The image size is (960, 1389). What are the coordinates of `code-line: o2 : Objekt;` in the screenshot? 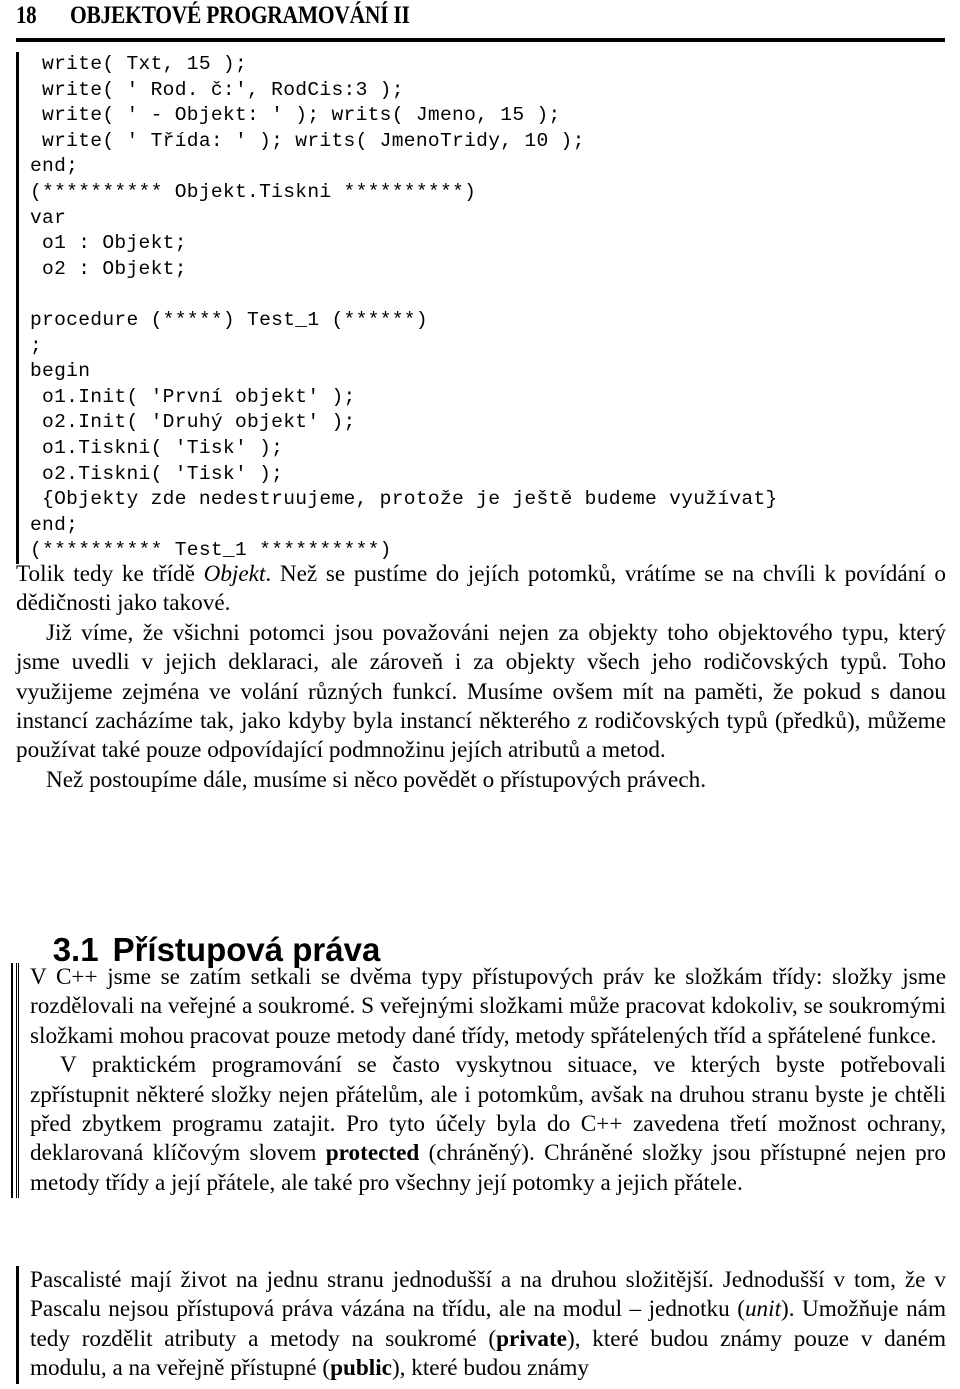 It's located at (108, 268).